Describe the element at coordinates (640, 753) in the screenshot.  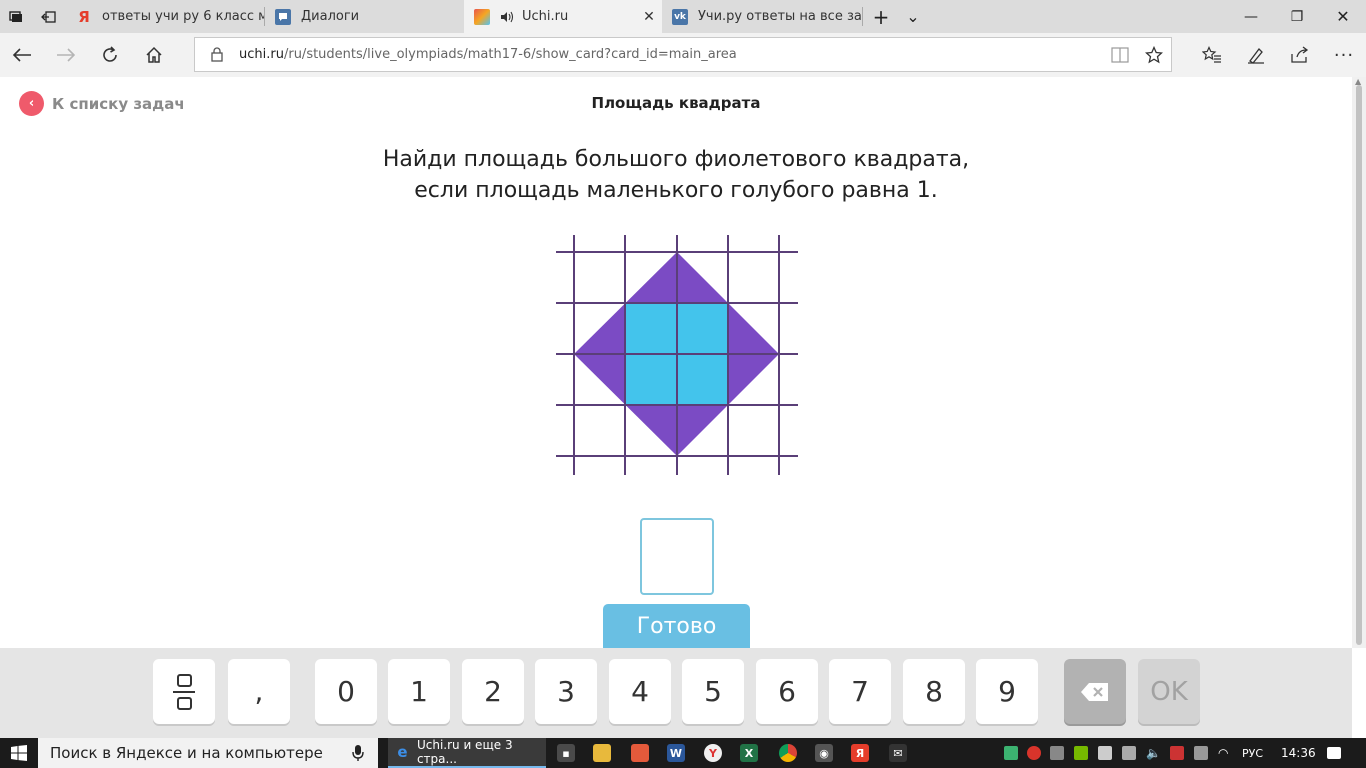
I see `photos-icon` at that location.